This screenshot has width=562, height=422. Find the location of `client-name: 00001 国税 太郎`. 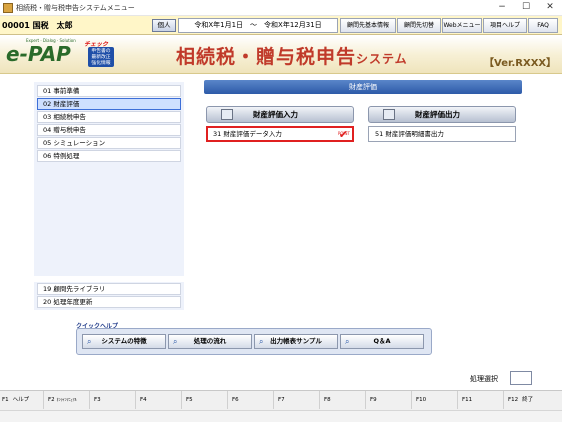

client-name: 00001 国税 太郎 is located at coordinates (37, 25).